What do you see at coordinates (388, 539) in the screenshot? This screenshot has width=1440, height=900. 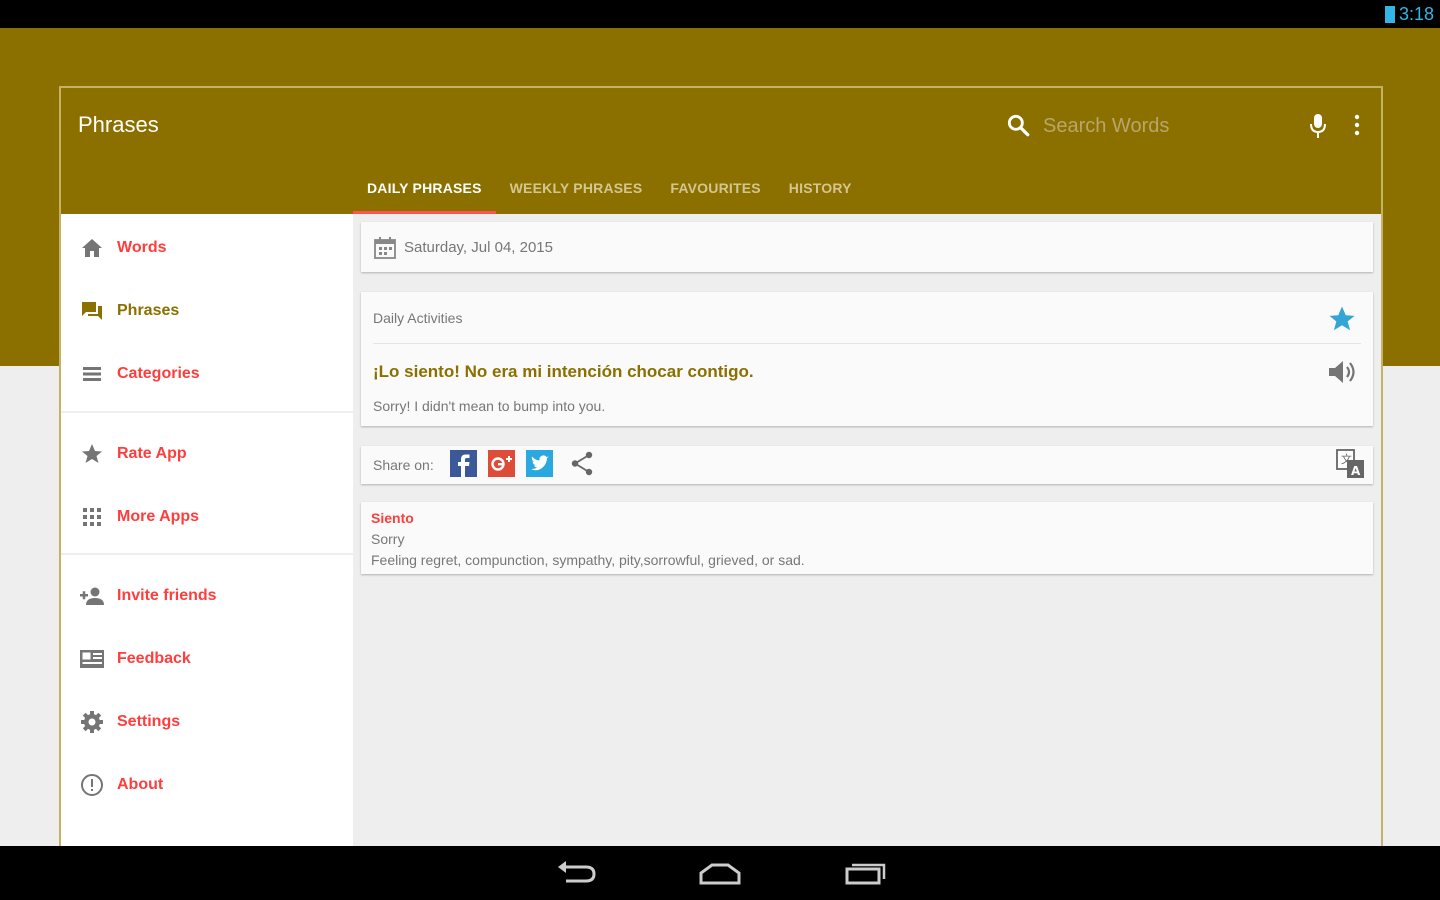 I see `word-translation: Sorry` at bounding box center [388, 539].